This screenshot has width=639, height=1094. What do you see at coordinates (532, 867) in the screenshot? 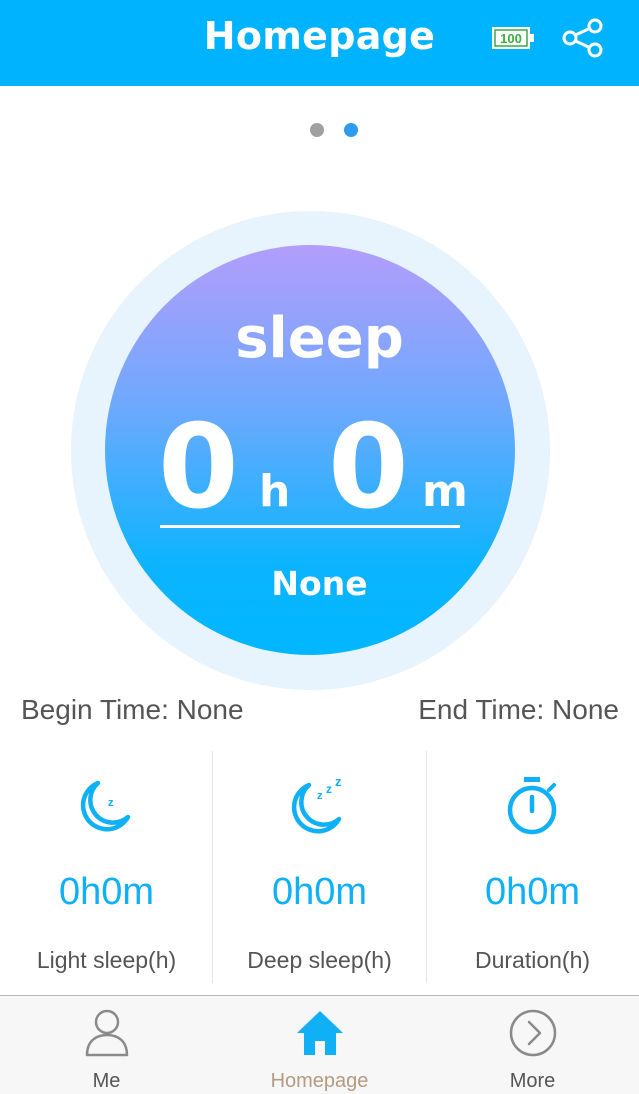
I see `stat-duration: 0h0m Duration(h)` at bounding box center [532, 867].